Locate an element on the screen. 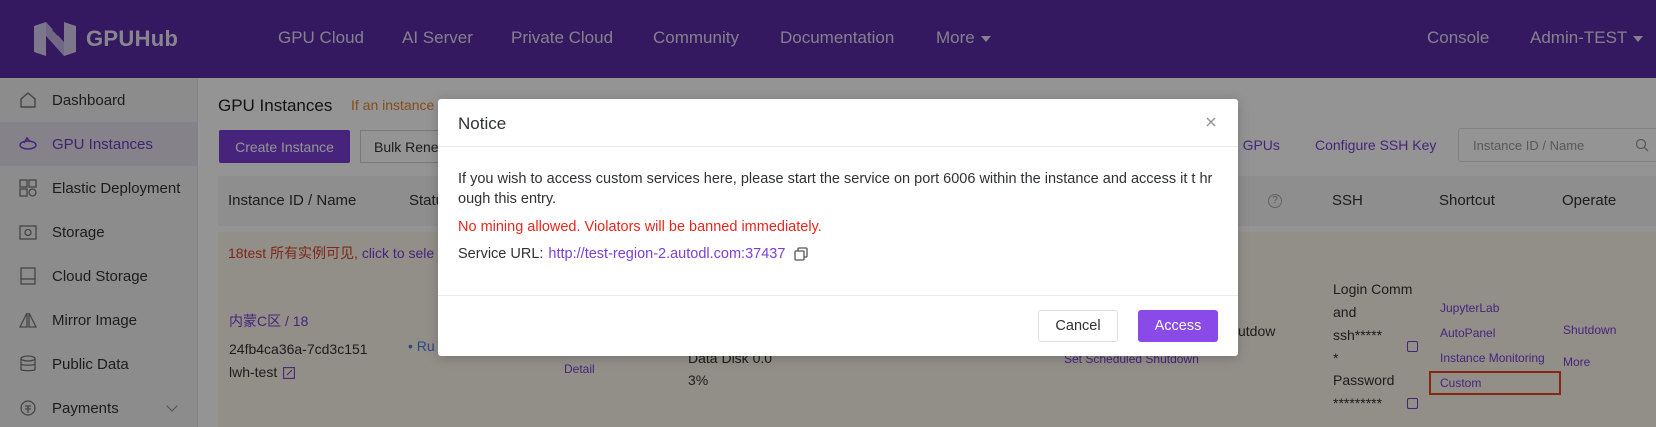 This screenshot has width=1656, height=427. dialog-footer: Cancel Access is located at coordinates (838, 325).